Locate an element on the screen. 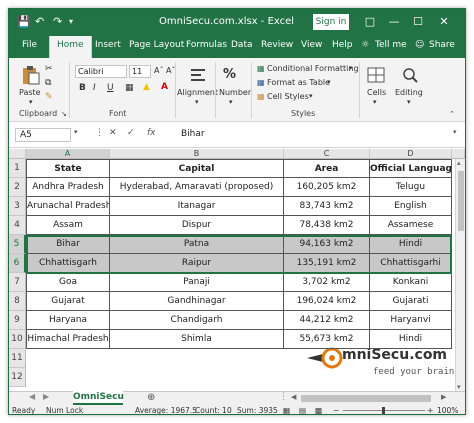 This screenshot has width=474, height=423. tab-view: View is located at coordinates (311, 45).